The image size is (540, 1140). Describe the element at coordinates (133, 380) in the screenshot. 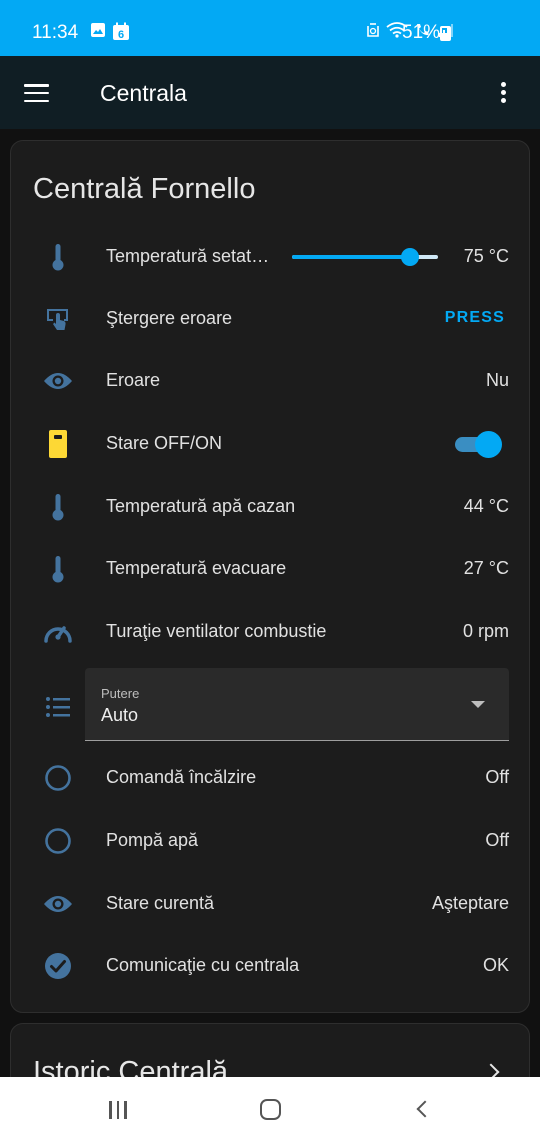

I see `entity-label: Eroare` at that location.